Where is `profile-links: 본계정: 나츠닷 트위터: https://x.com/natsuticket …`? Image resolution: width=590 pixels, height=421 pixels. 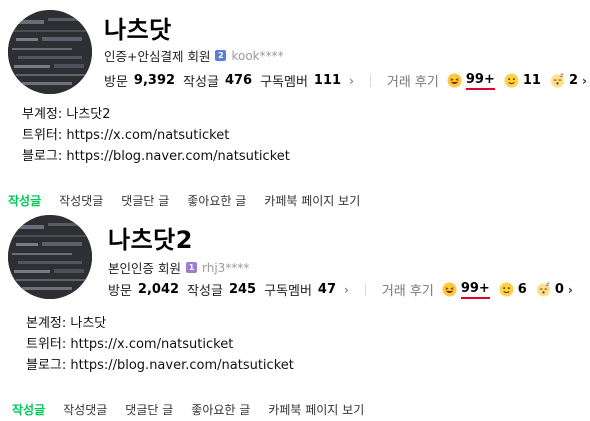
profile-links: 본계정: 나츠닷 트위터: https://x.com/natsuticket … is located at coordinates (160, 344).